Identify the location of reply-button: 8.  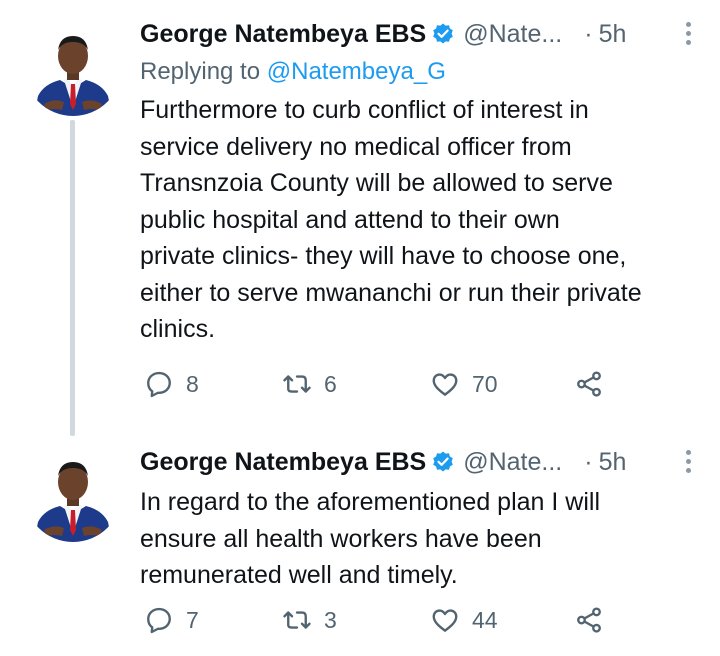
(171, 384).